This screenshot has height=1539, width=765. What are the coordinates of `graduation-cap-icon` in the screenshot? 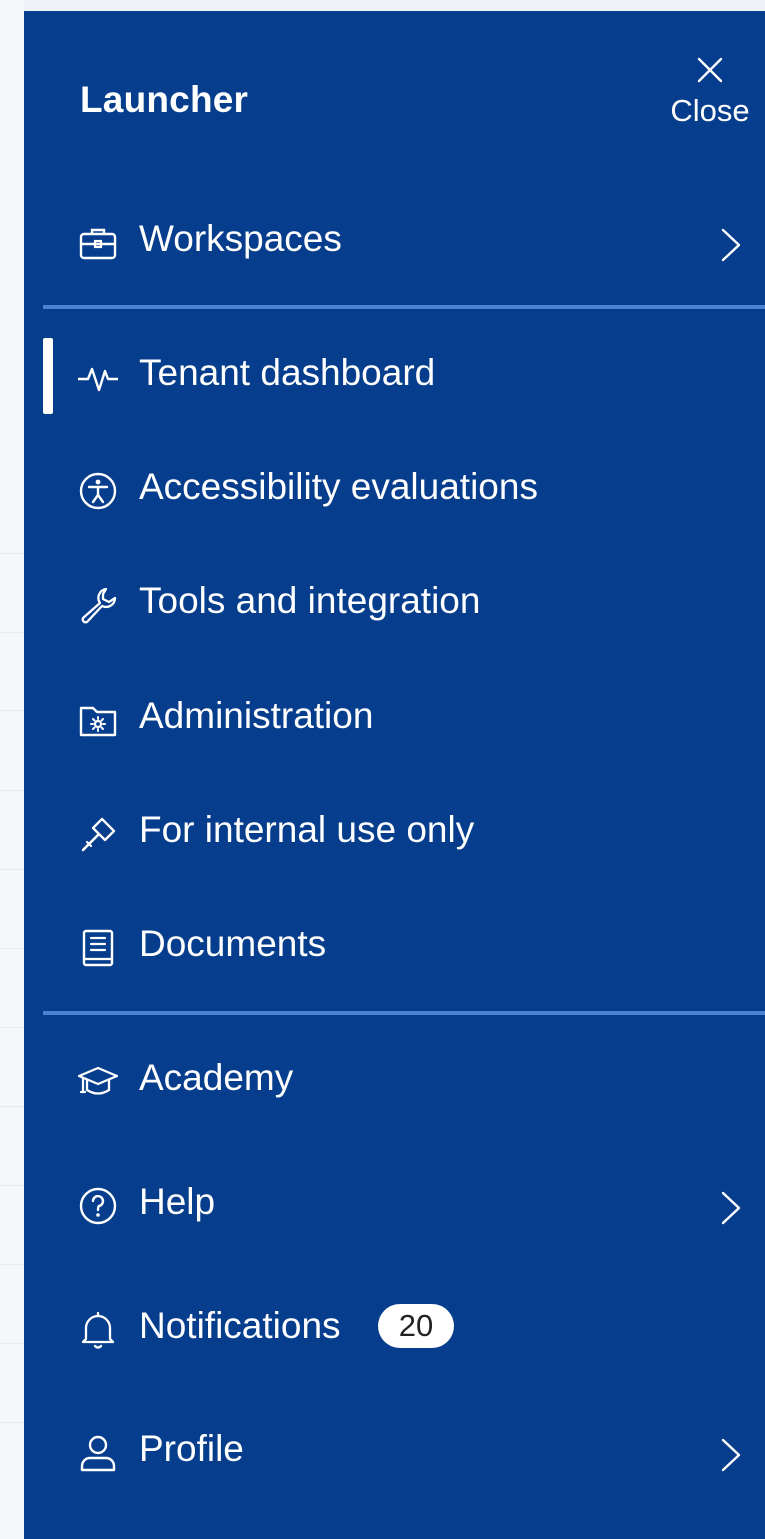 It's located at (98, 1080).